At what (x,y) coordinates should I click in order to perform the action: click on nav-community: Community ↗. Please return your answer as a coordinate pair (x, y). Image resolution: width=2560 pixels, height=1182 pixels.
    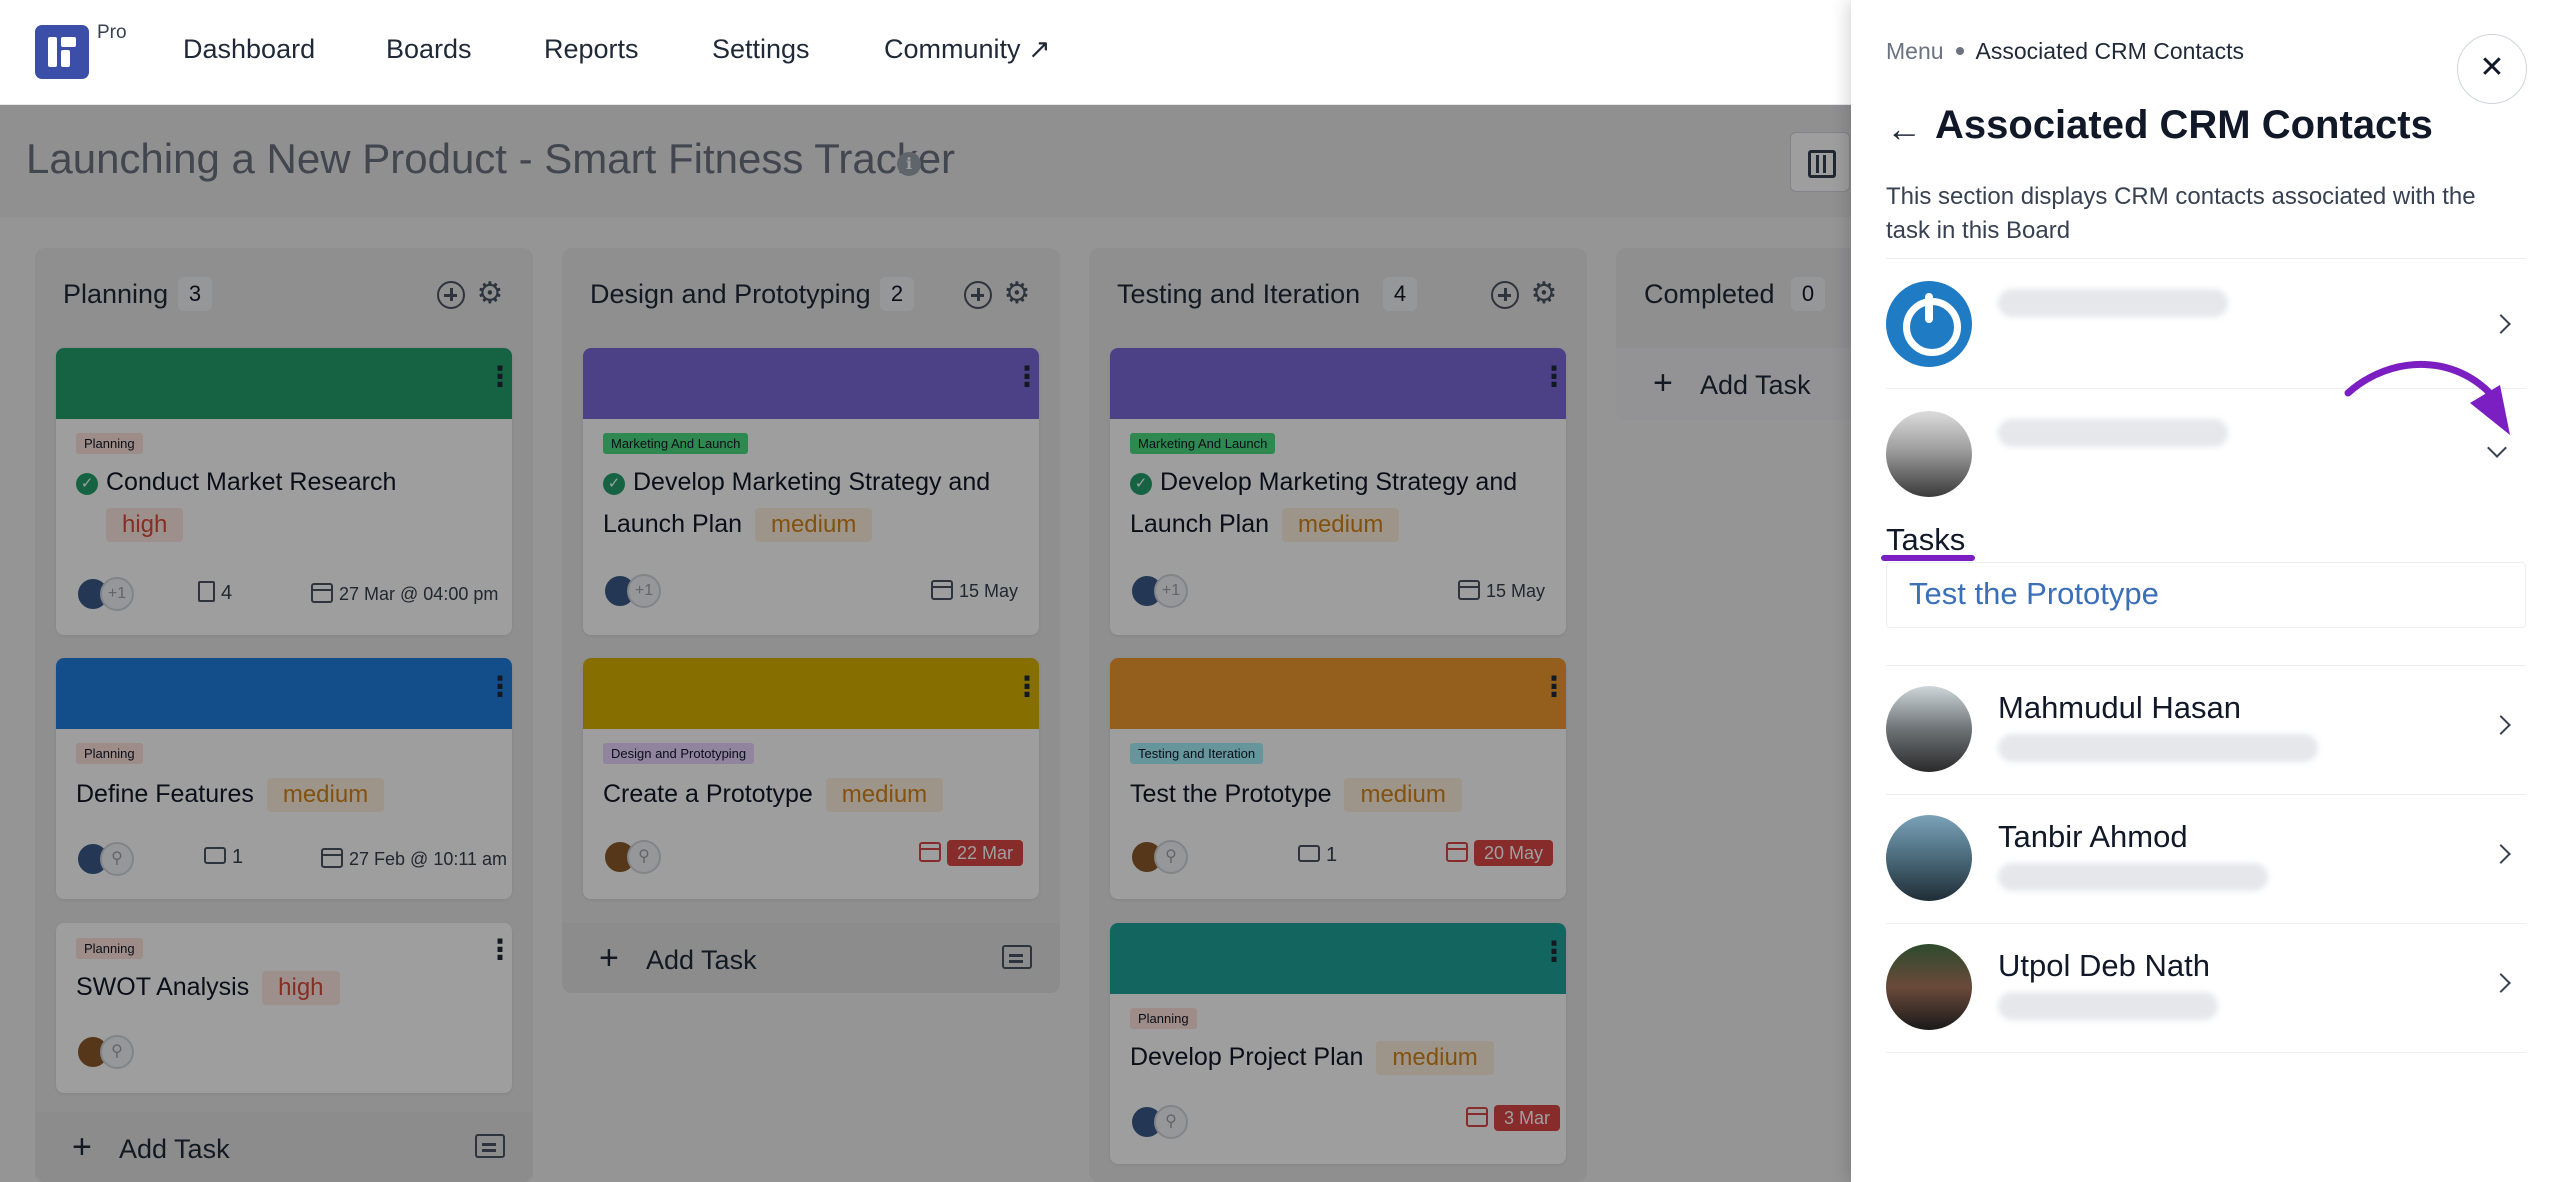
    Looking at the image, I should click on (967, 49).